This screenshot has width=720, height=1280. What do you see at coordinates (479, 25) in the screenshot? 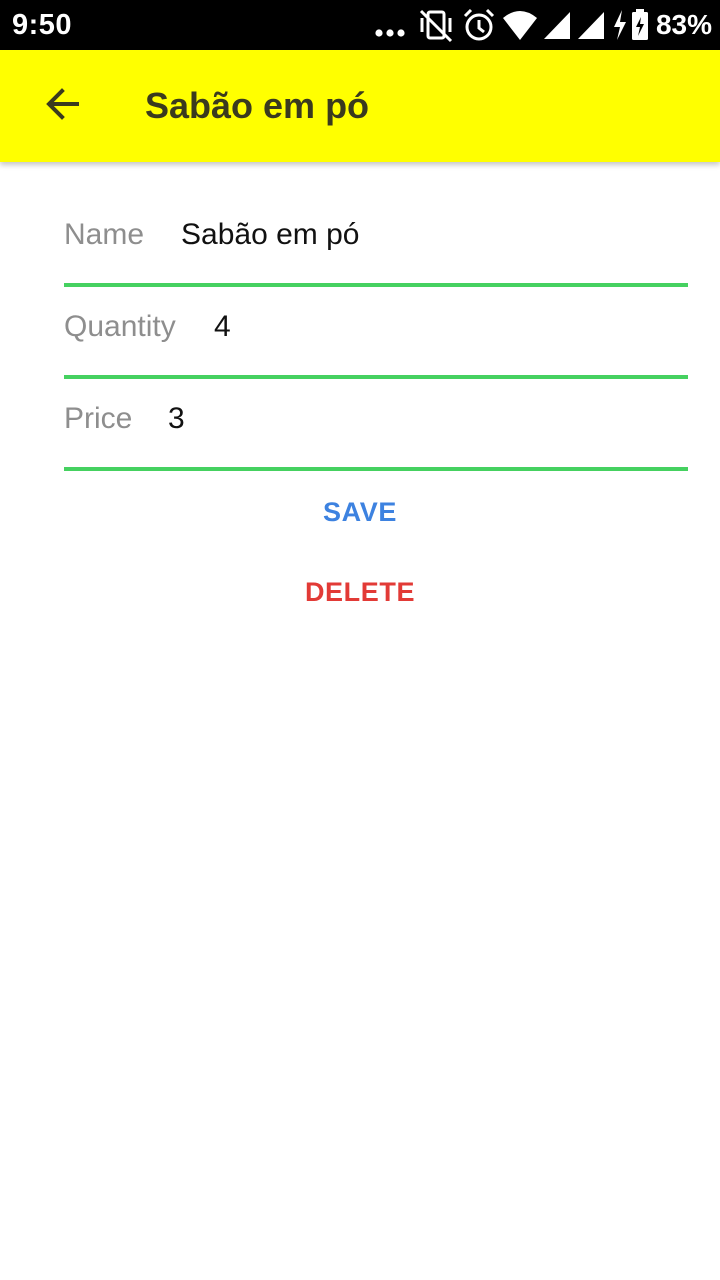
I see `alarm-icon` at bounding box center [479, 25].